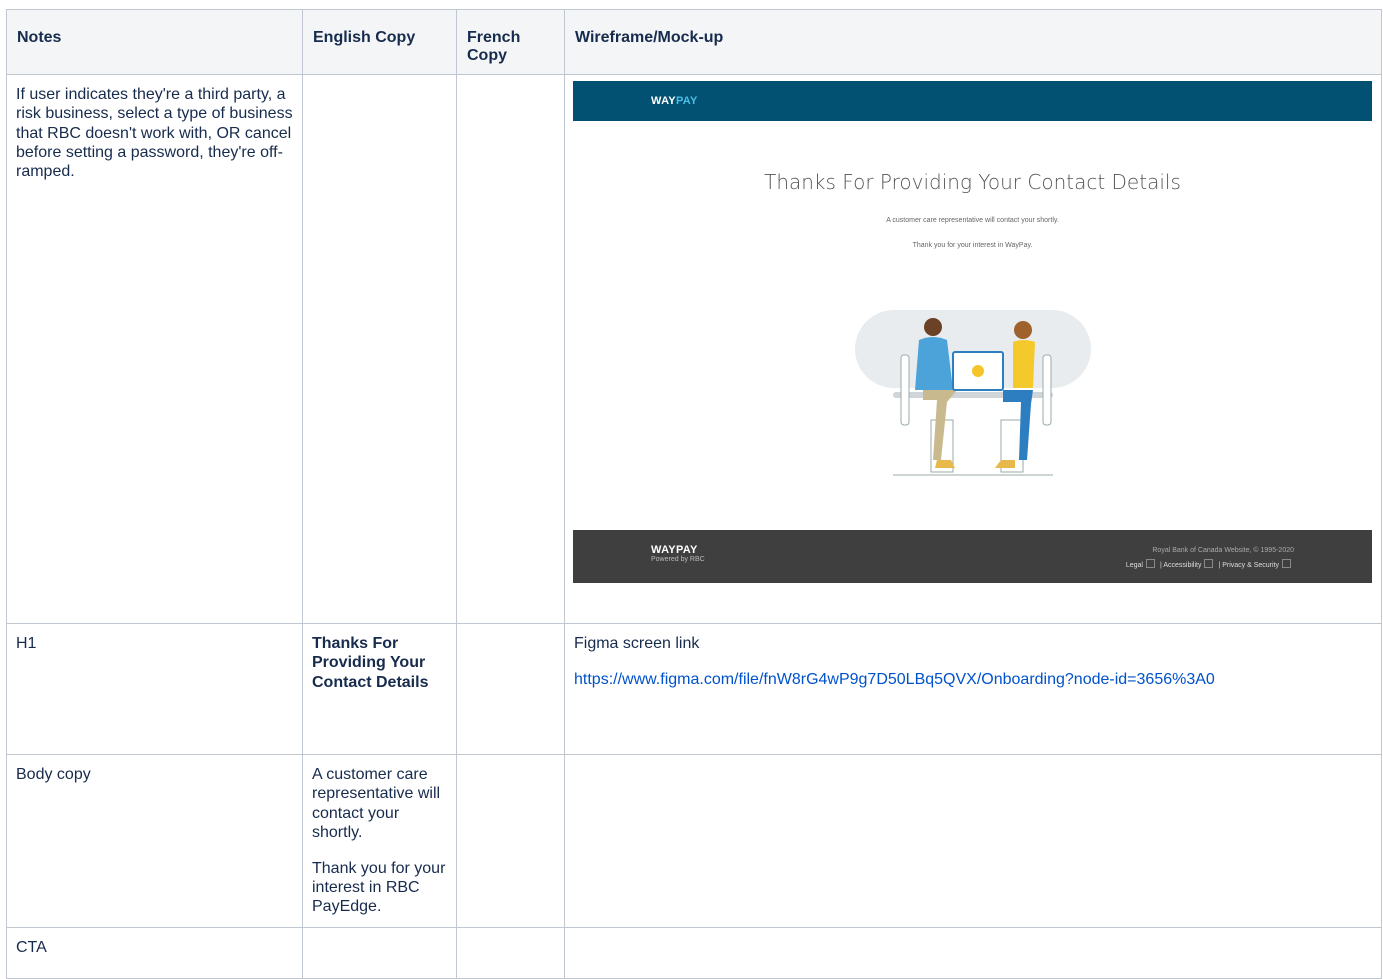 The image size is (1383, 979). What do you see at coordinates (663, 550) in the screenshot?
I see `footer-logo-way-text: WAY` at bounding box center [663, 550].